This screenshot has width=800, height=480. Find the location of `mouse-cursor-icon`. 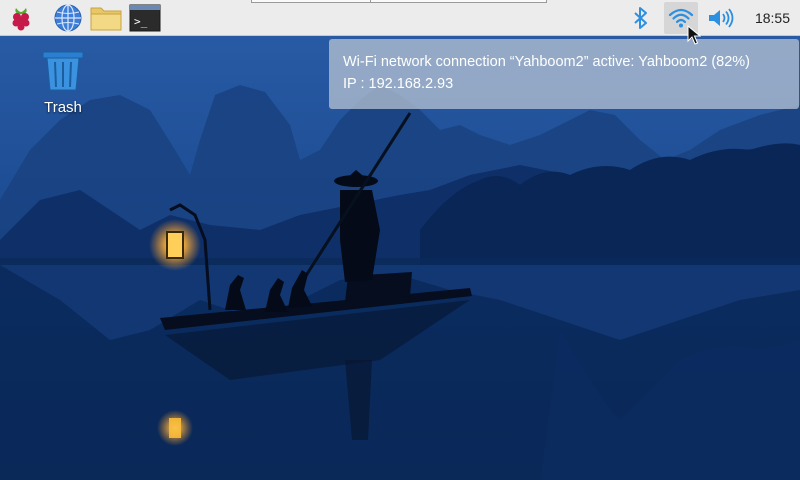

mouse-cursor-icon is located at coordinates (694, 35).